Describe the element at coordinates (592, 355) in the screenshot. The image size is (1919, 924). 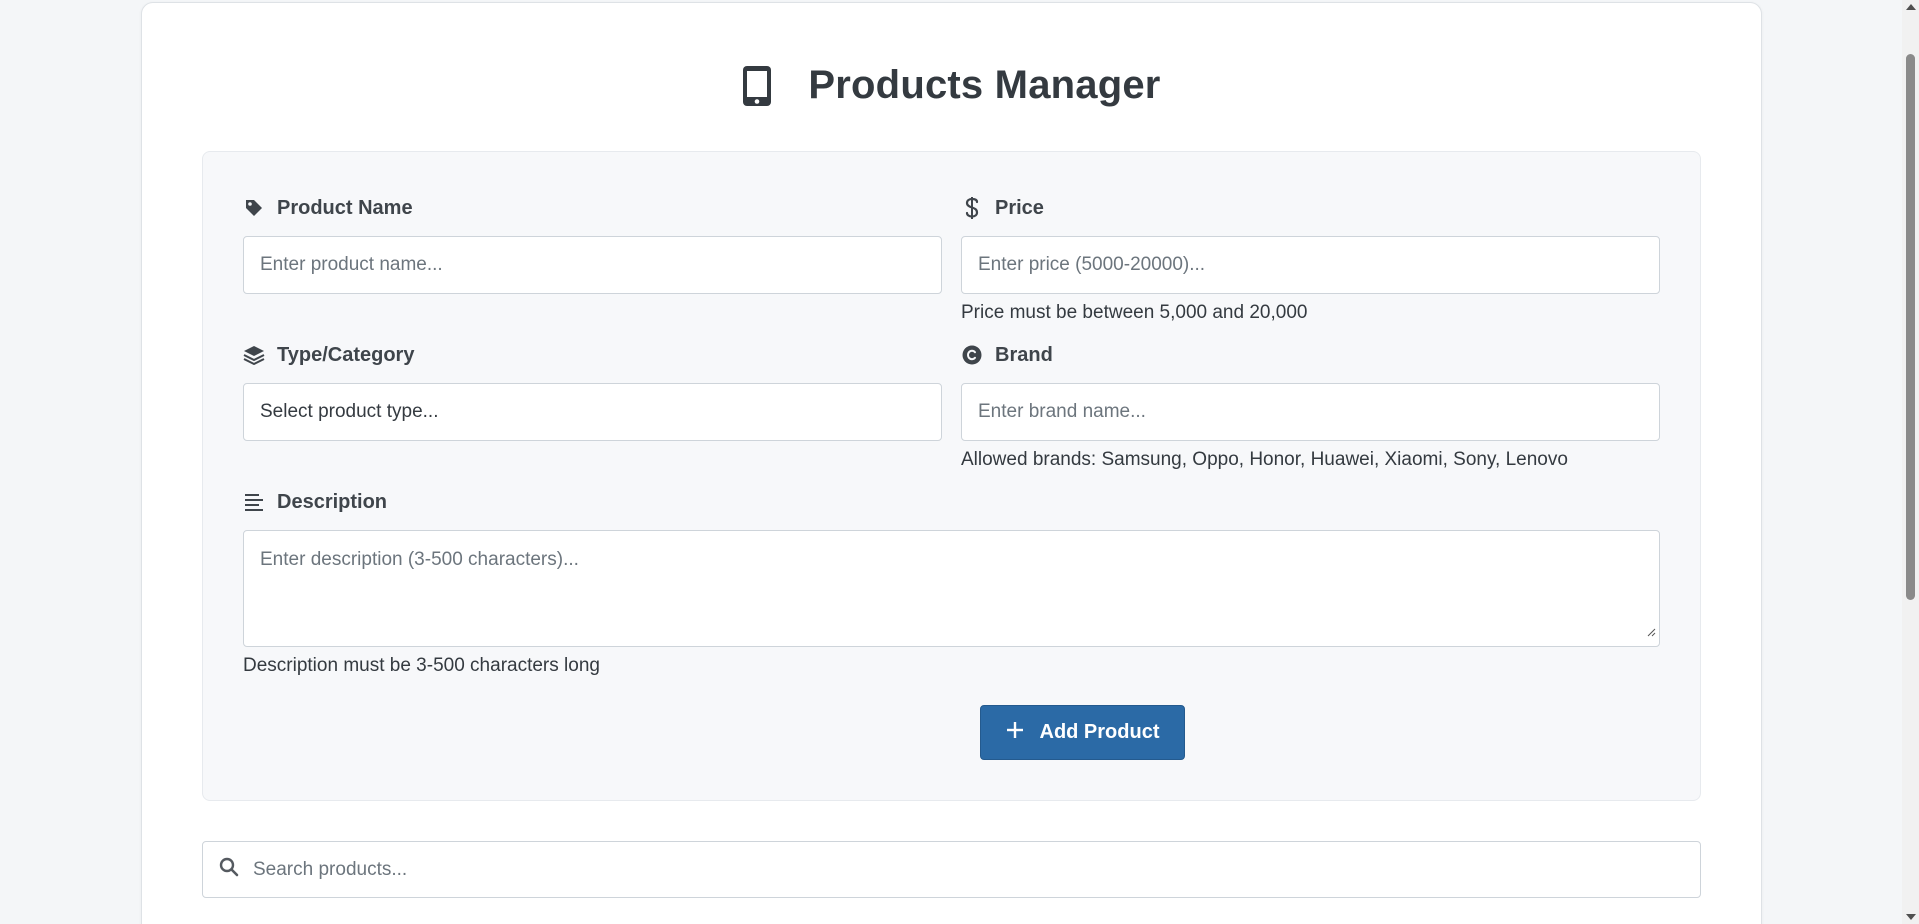
I see `type-label: Type/Category` at that location.